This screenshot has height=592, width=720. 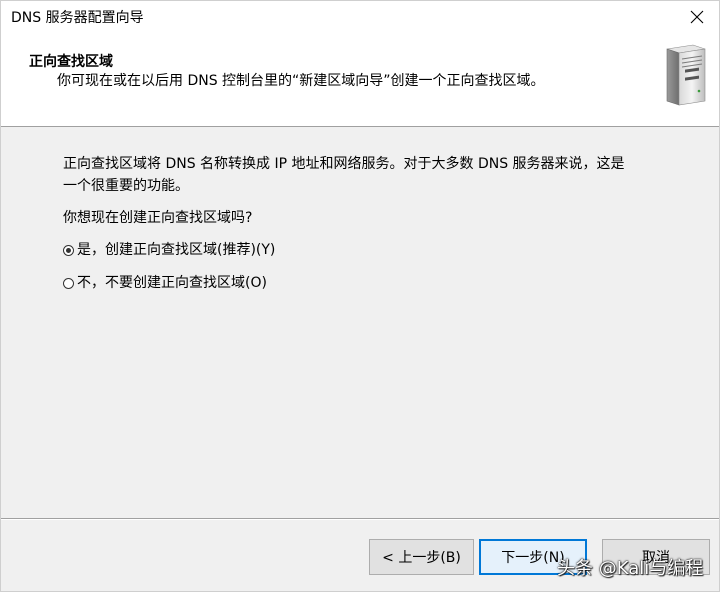 I want to click on radio-button-unchecked, so click(x=68, y=283).